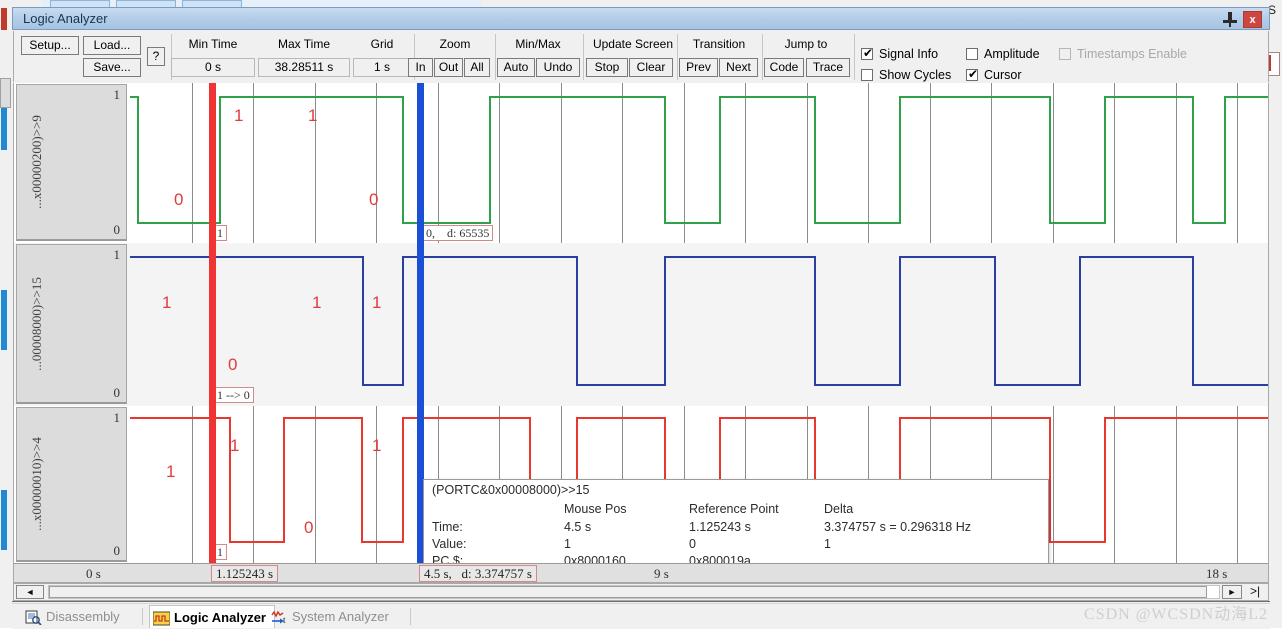  I want to click on zoom-in-button: In, so click(420, 67).